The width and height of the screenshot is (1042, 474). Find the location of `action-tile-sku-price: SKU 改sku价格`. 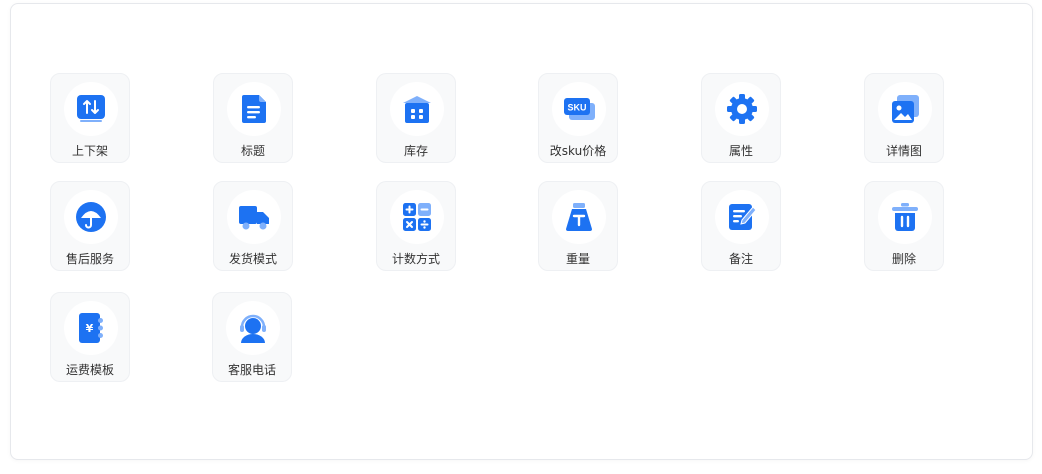

action-tile-sku-price: SKU 改sku价格 is located at coordinates (578, 118).